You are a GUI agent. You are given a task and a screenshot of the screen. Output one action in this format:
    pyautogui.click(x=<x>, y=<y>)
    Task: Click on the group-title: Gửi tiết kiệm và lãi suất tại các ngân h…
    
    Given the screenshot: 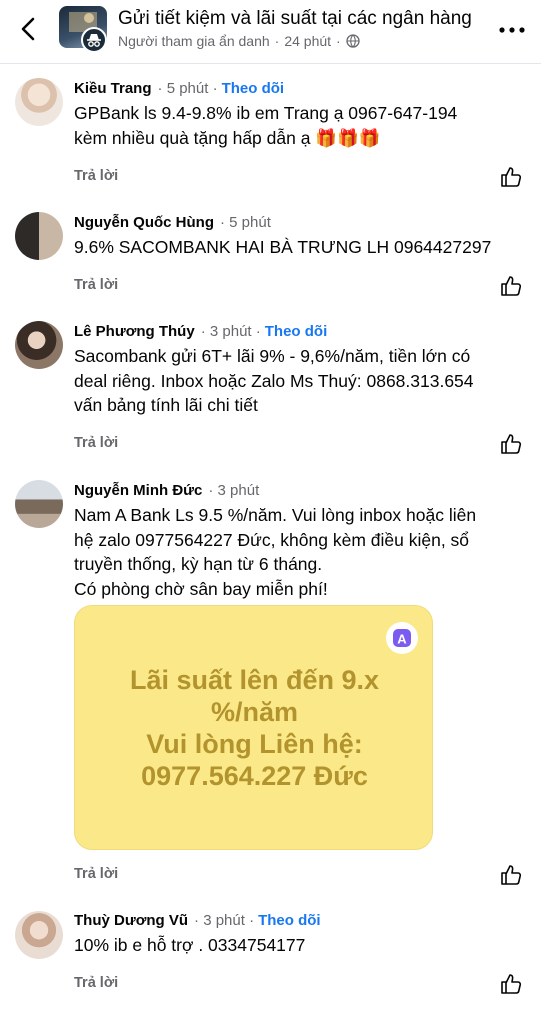 What is the action you would take?
    pyautogui.click(x=295, y=19)
    